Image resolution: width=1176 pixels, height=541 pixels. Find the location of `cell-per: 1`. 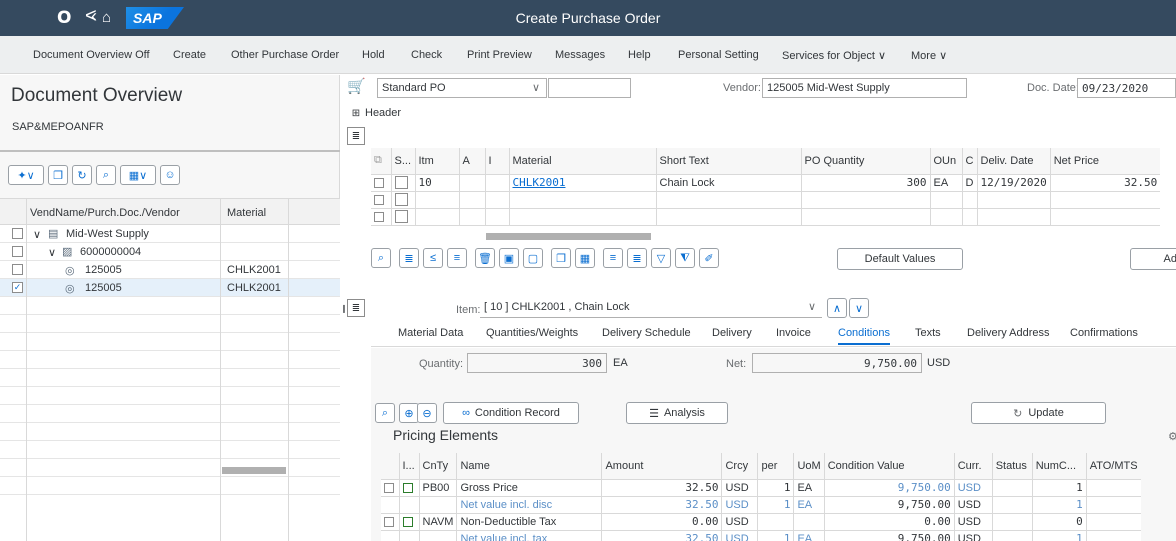

cell-per: 1 is located at coordinates (776, 488).